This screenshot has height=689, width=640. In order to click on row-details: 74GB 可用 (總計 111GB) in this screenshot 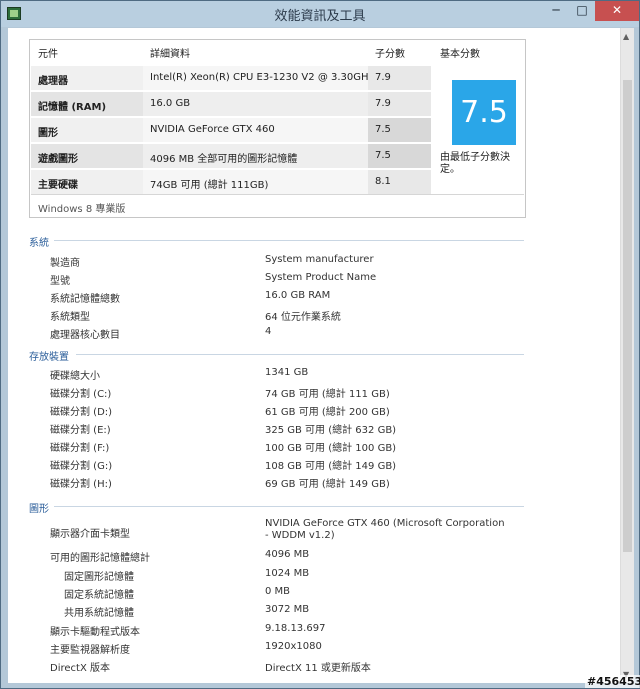, I will do `click(209, 185)`.